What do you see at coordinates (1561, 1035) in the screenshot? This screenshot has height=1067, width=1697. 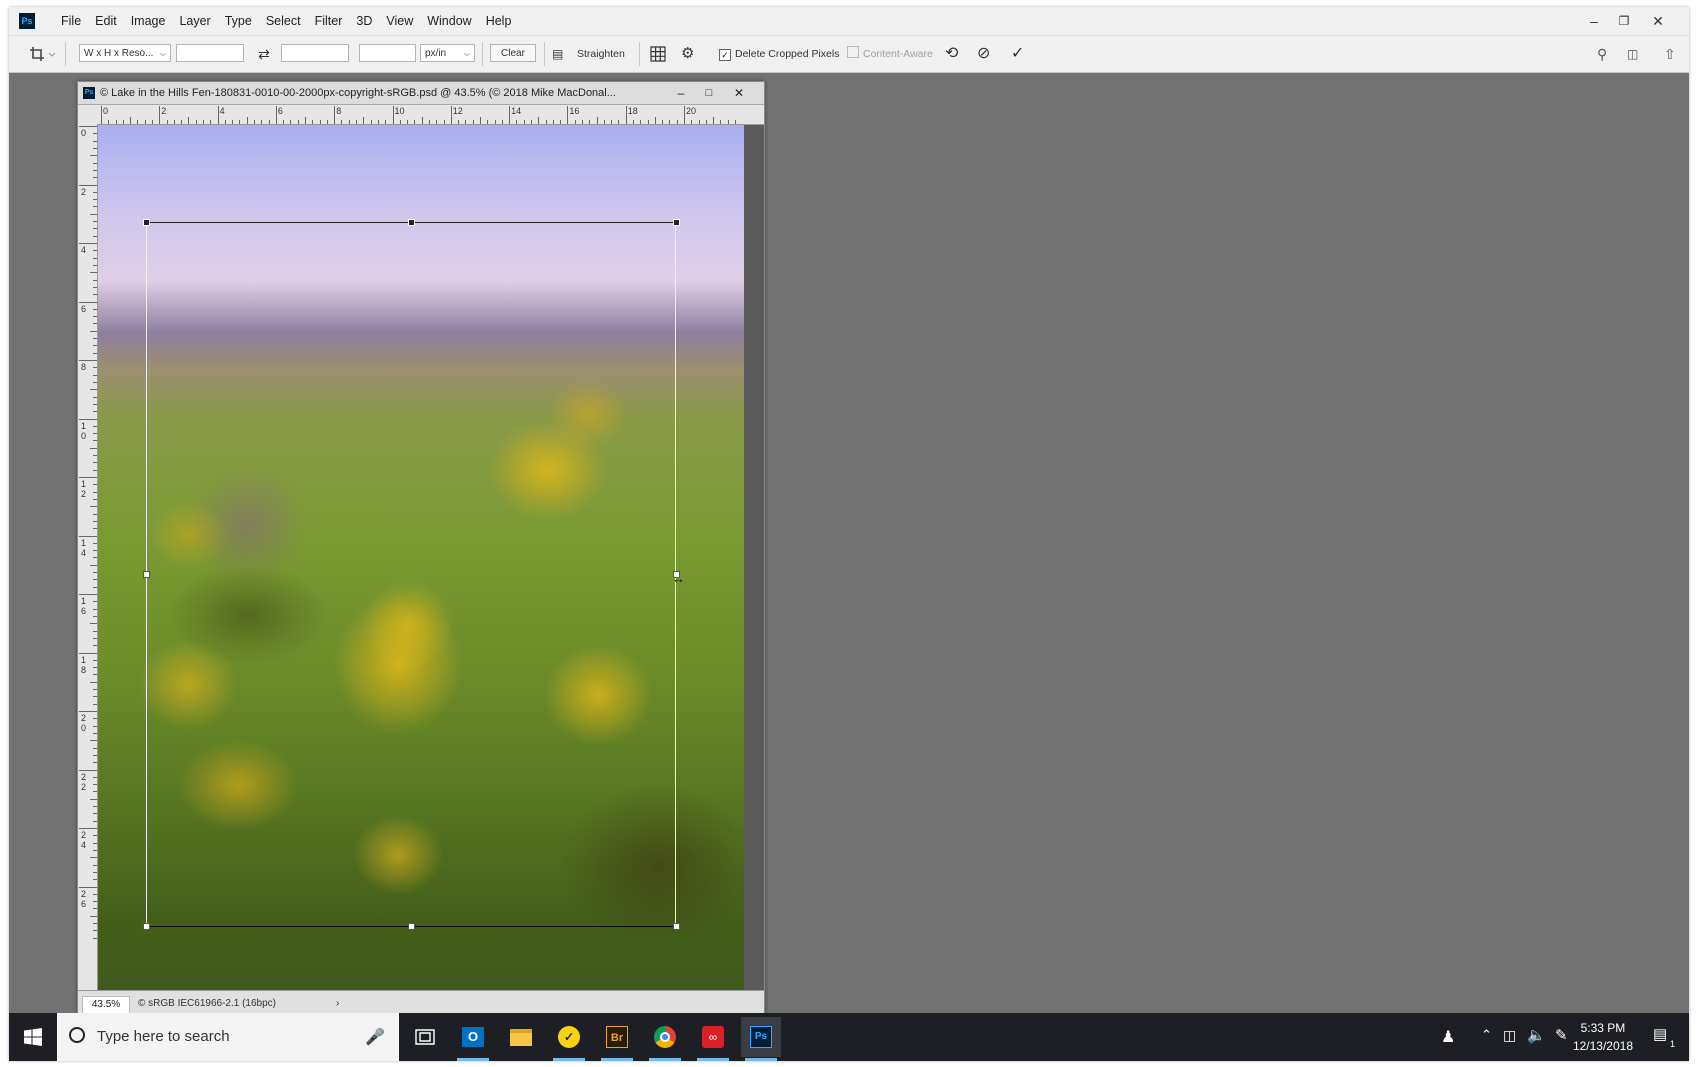 I see `pen-ink-icon: ✎` at bounding box center [1561, 1035].